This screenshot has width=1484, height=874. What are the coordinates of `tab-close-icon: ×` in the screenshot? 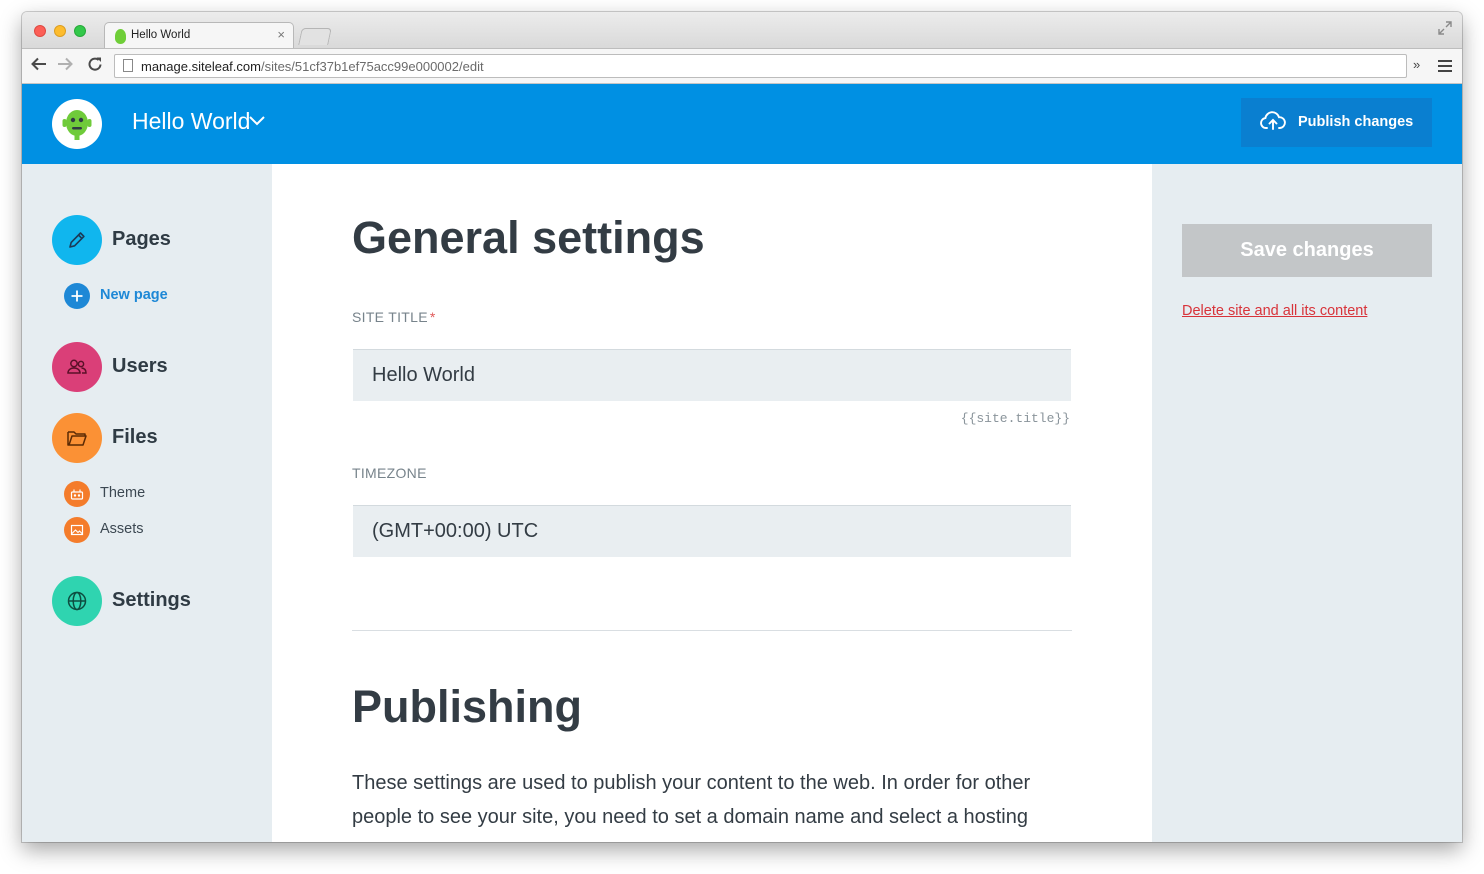 It's located at (281, 35).